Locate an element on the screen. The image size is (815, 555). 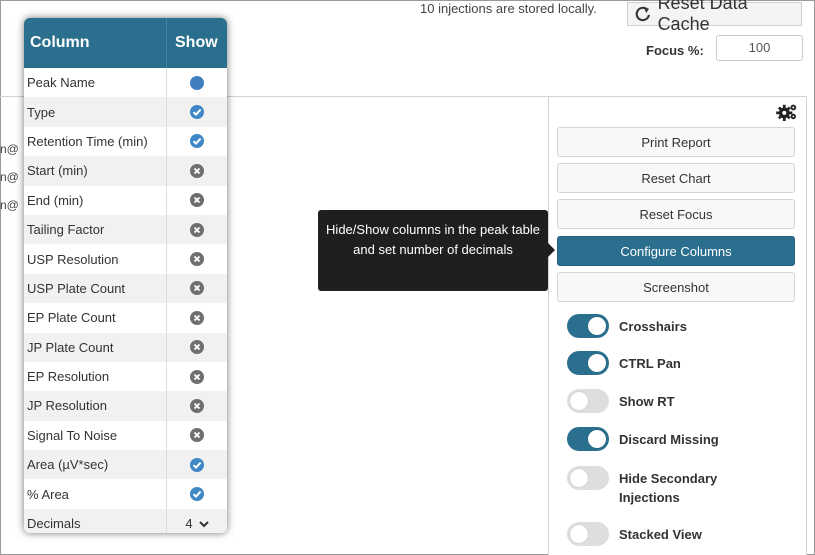
popup-header: Column Show is located at coordinates (125, 43).